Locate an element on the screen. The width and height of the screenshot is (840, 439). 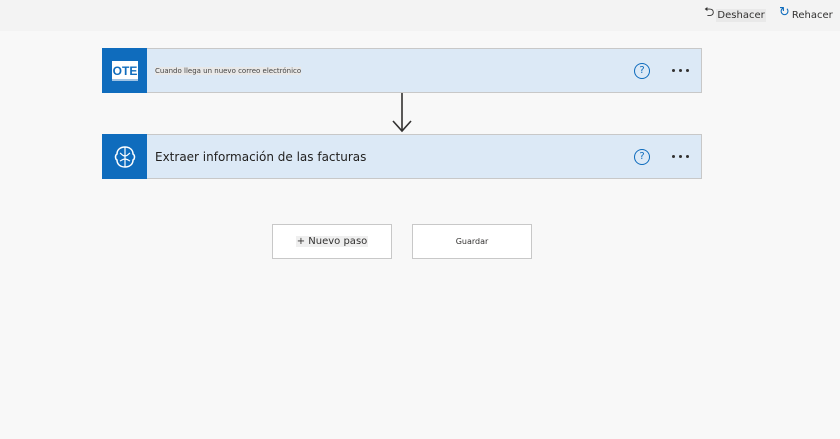
undo-icon: ⮌ is located at coordinates (709, 12).